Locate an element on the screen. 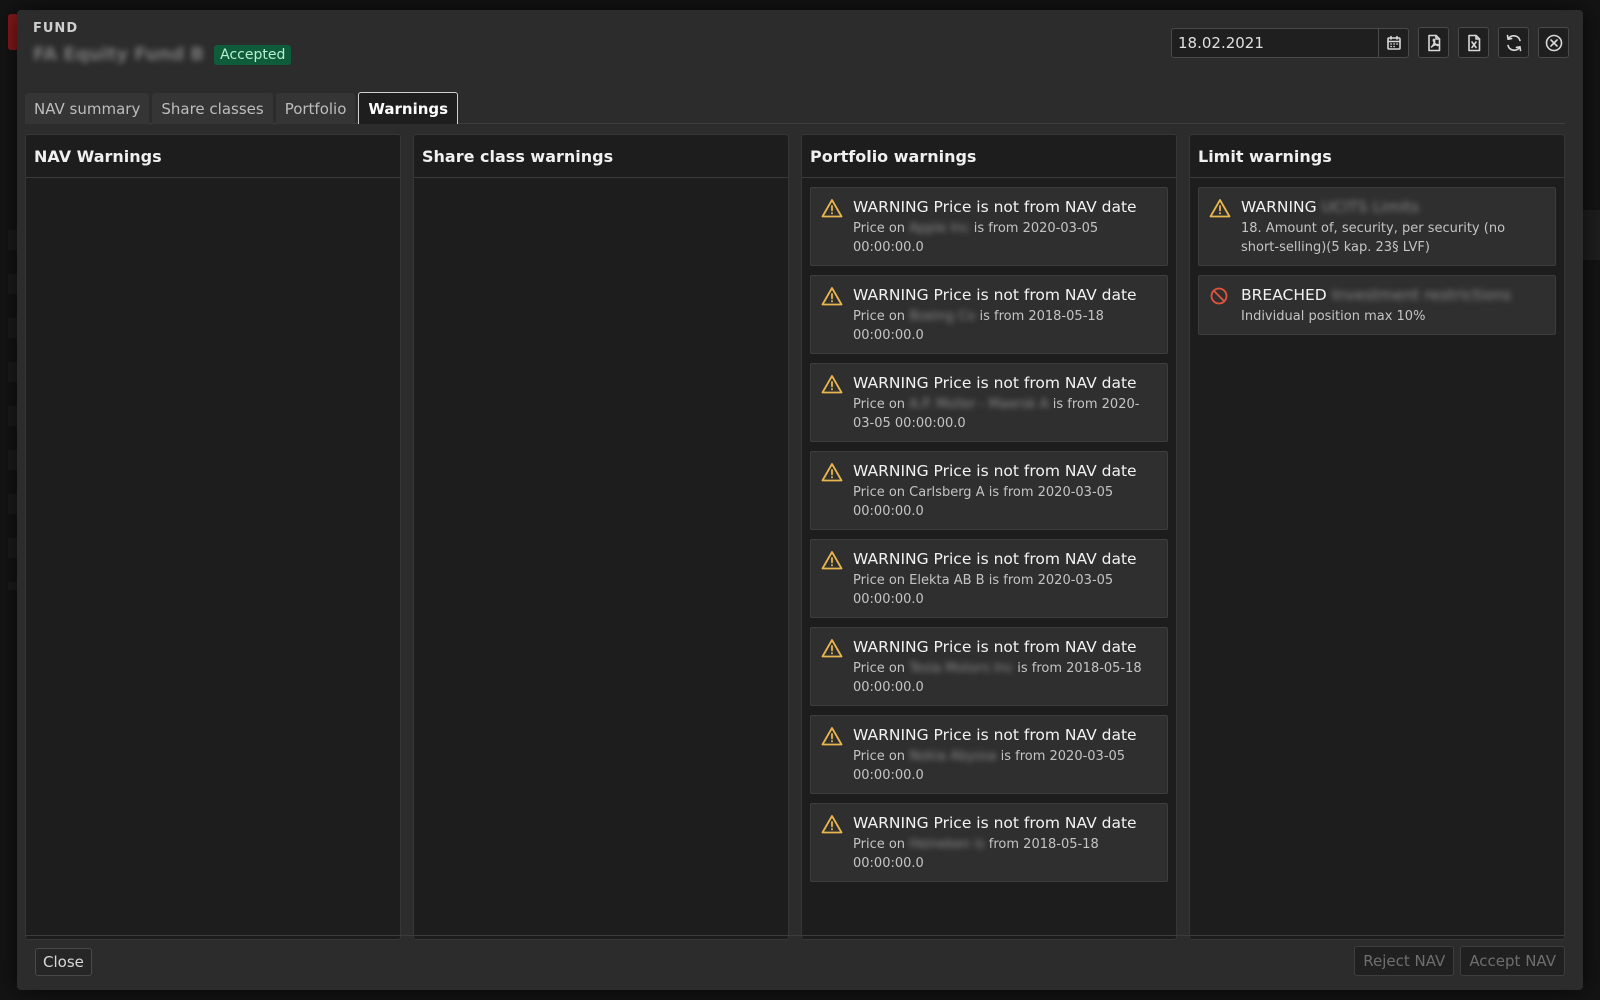 The width and height of the screenshot is (1600, 1000). limit-name: Investment restrictions is located at coordinates (1421, 295).